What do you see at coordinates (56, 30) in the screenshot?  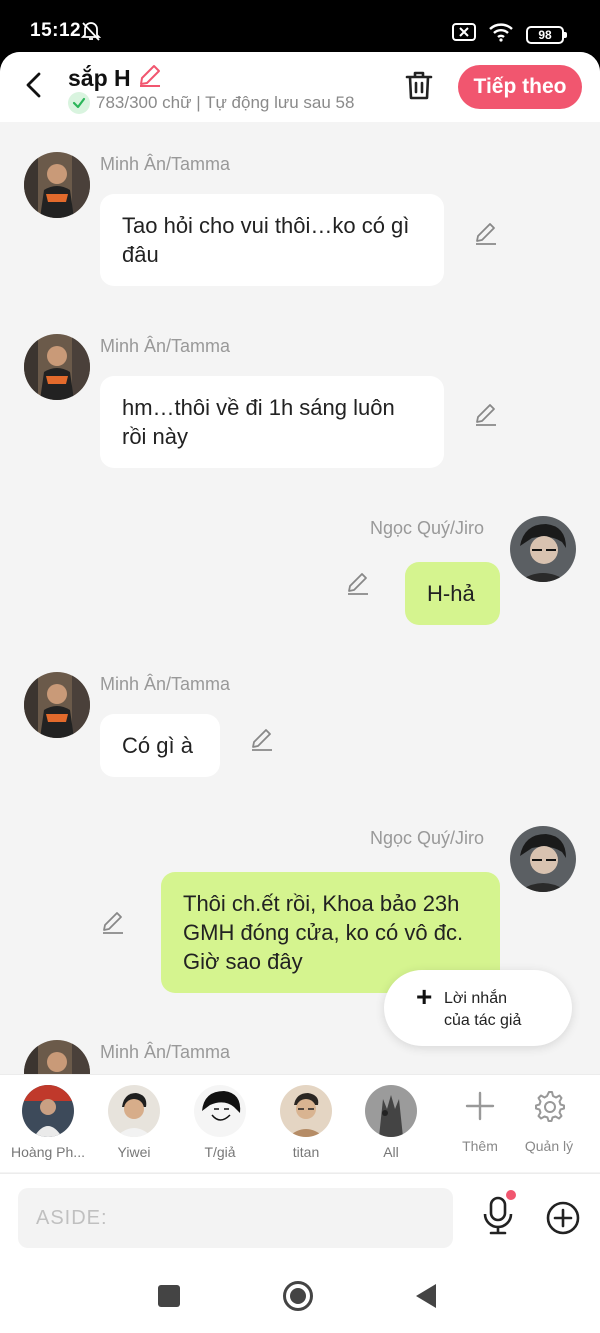 I see `status-time: 15:12` at bounding box center [56, 30].